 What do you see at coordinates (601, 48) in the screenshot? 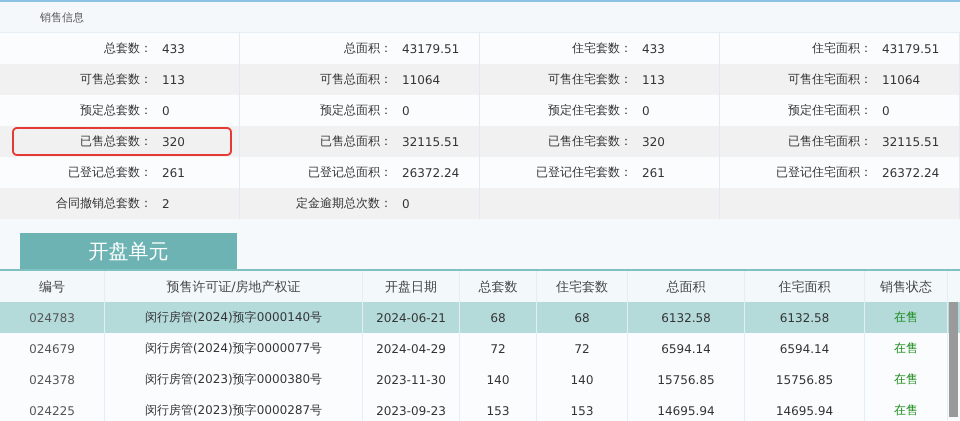
I see `stat-label: 住宅套数：` at bounding box center [601, 48].